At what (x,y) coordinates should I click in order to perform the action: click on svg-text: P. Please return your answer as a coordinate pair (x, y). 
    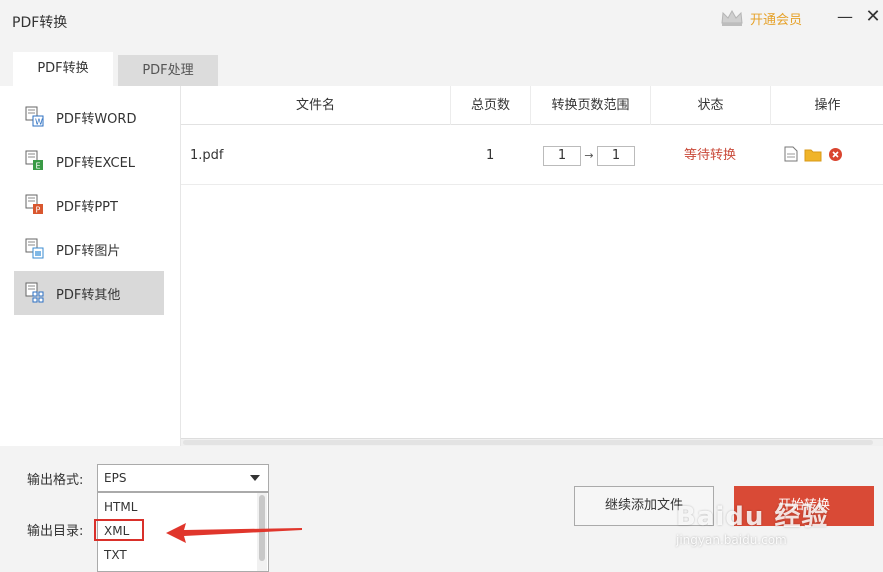
    Looking at the image, I should click on (38, 210).